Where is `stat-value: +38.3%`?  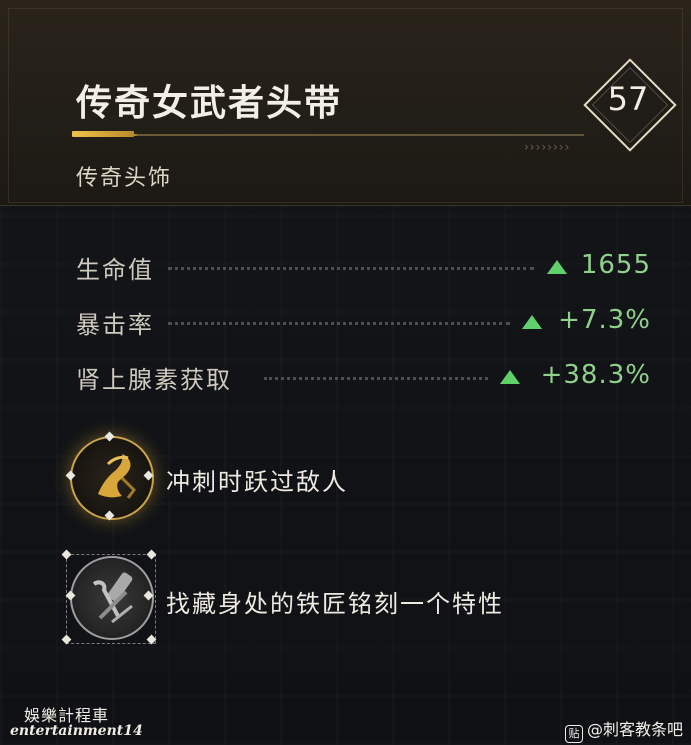 stat-value: +38.3% is located at coordinates (595, 375).